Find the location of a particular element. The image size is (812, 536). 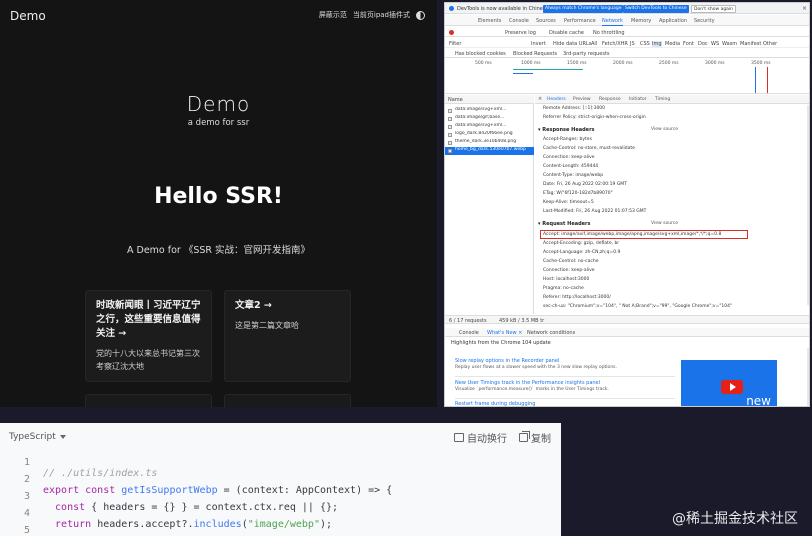

response-header: Cache-Control: no-store, must-revalidate is located at coordinates (589, 148).